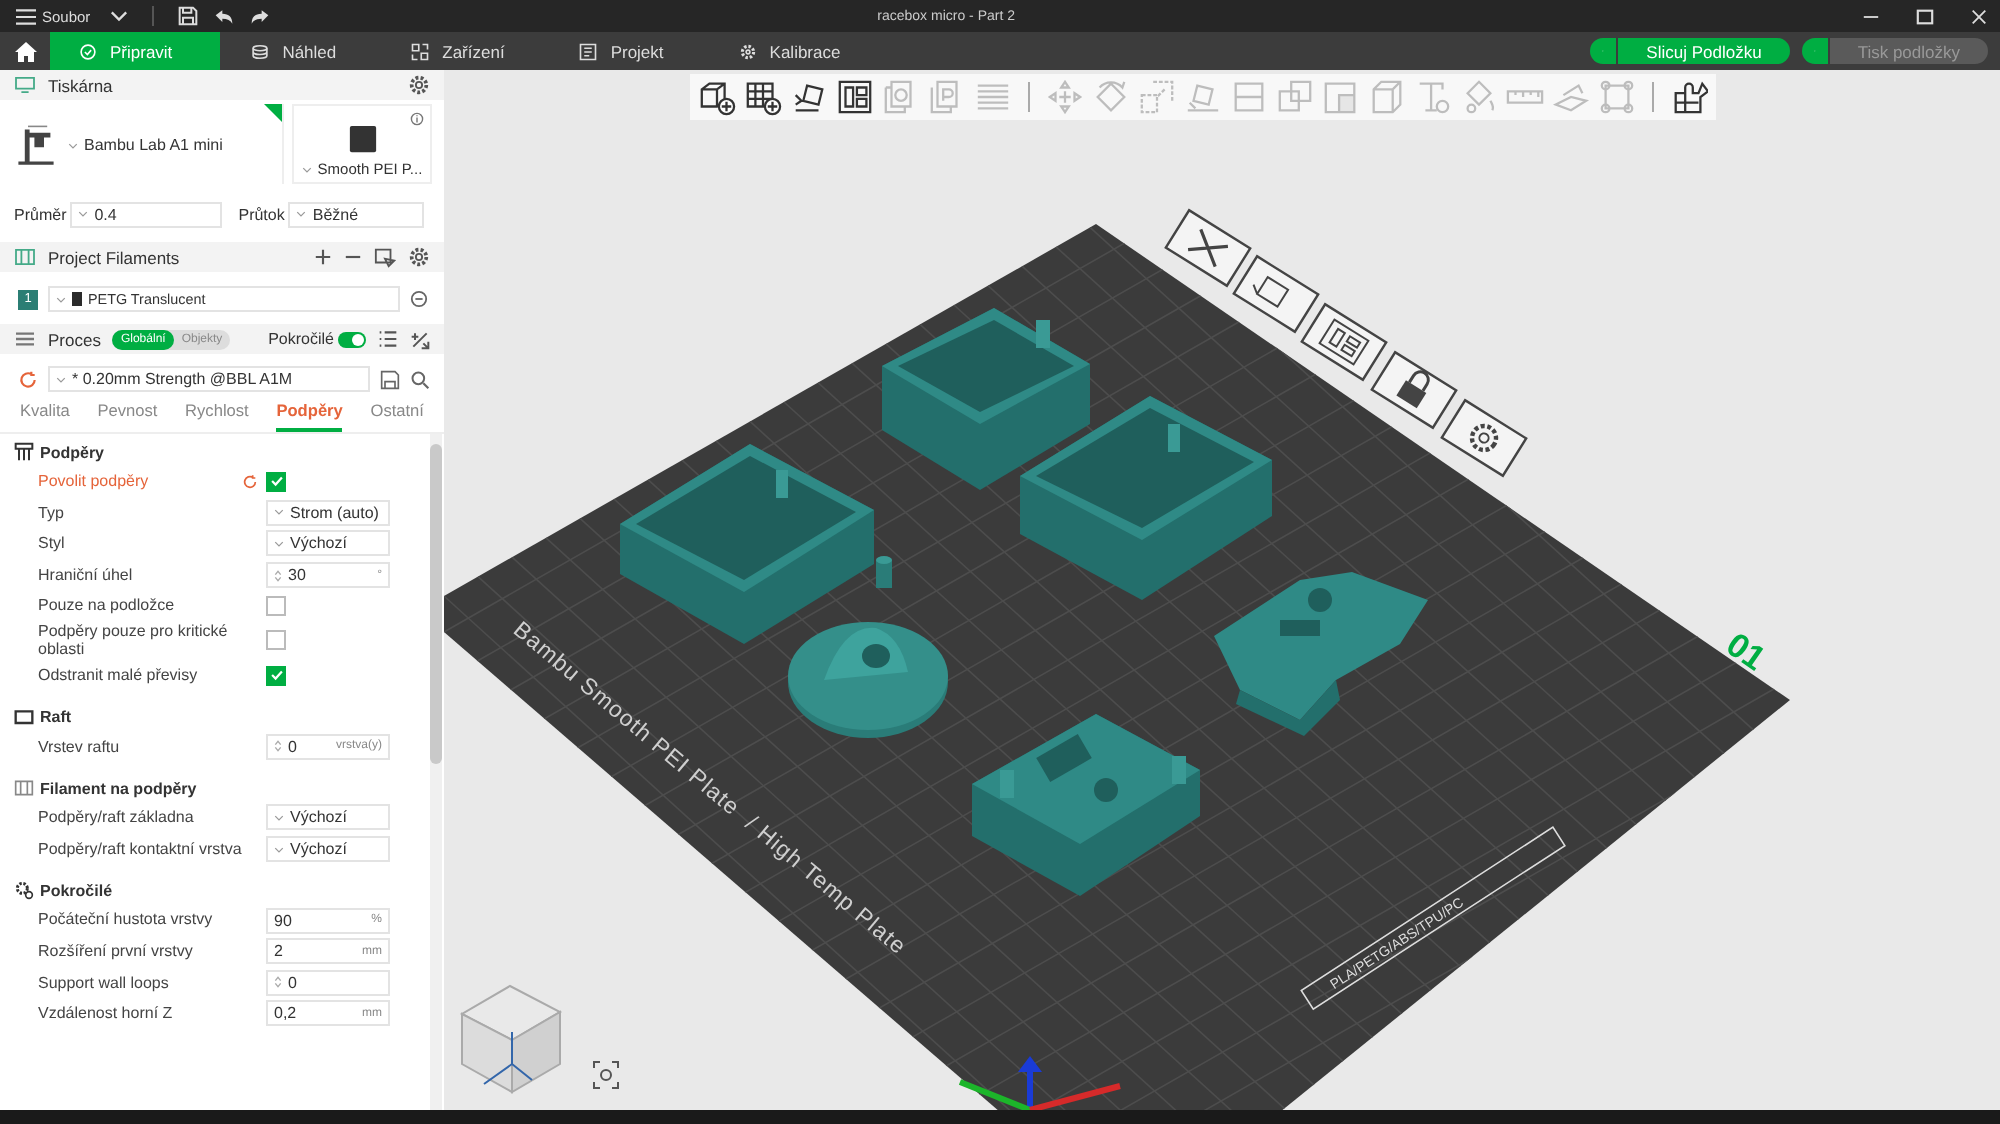 The image size is (2000, 1124). What do you see at coordinates (45, 416) in the screenshot?
I see `settings-tab: Kvalita` at bounding box center [45, 416].